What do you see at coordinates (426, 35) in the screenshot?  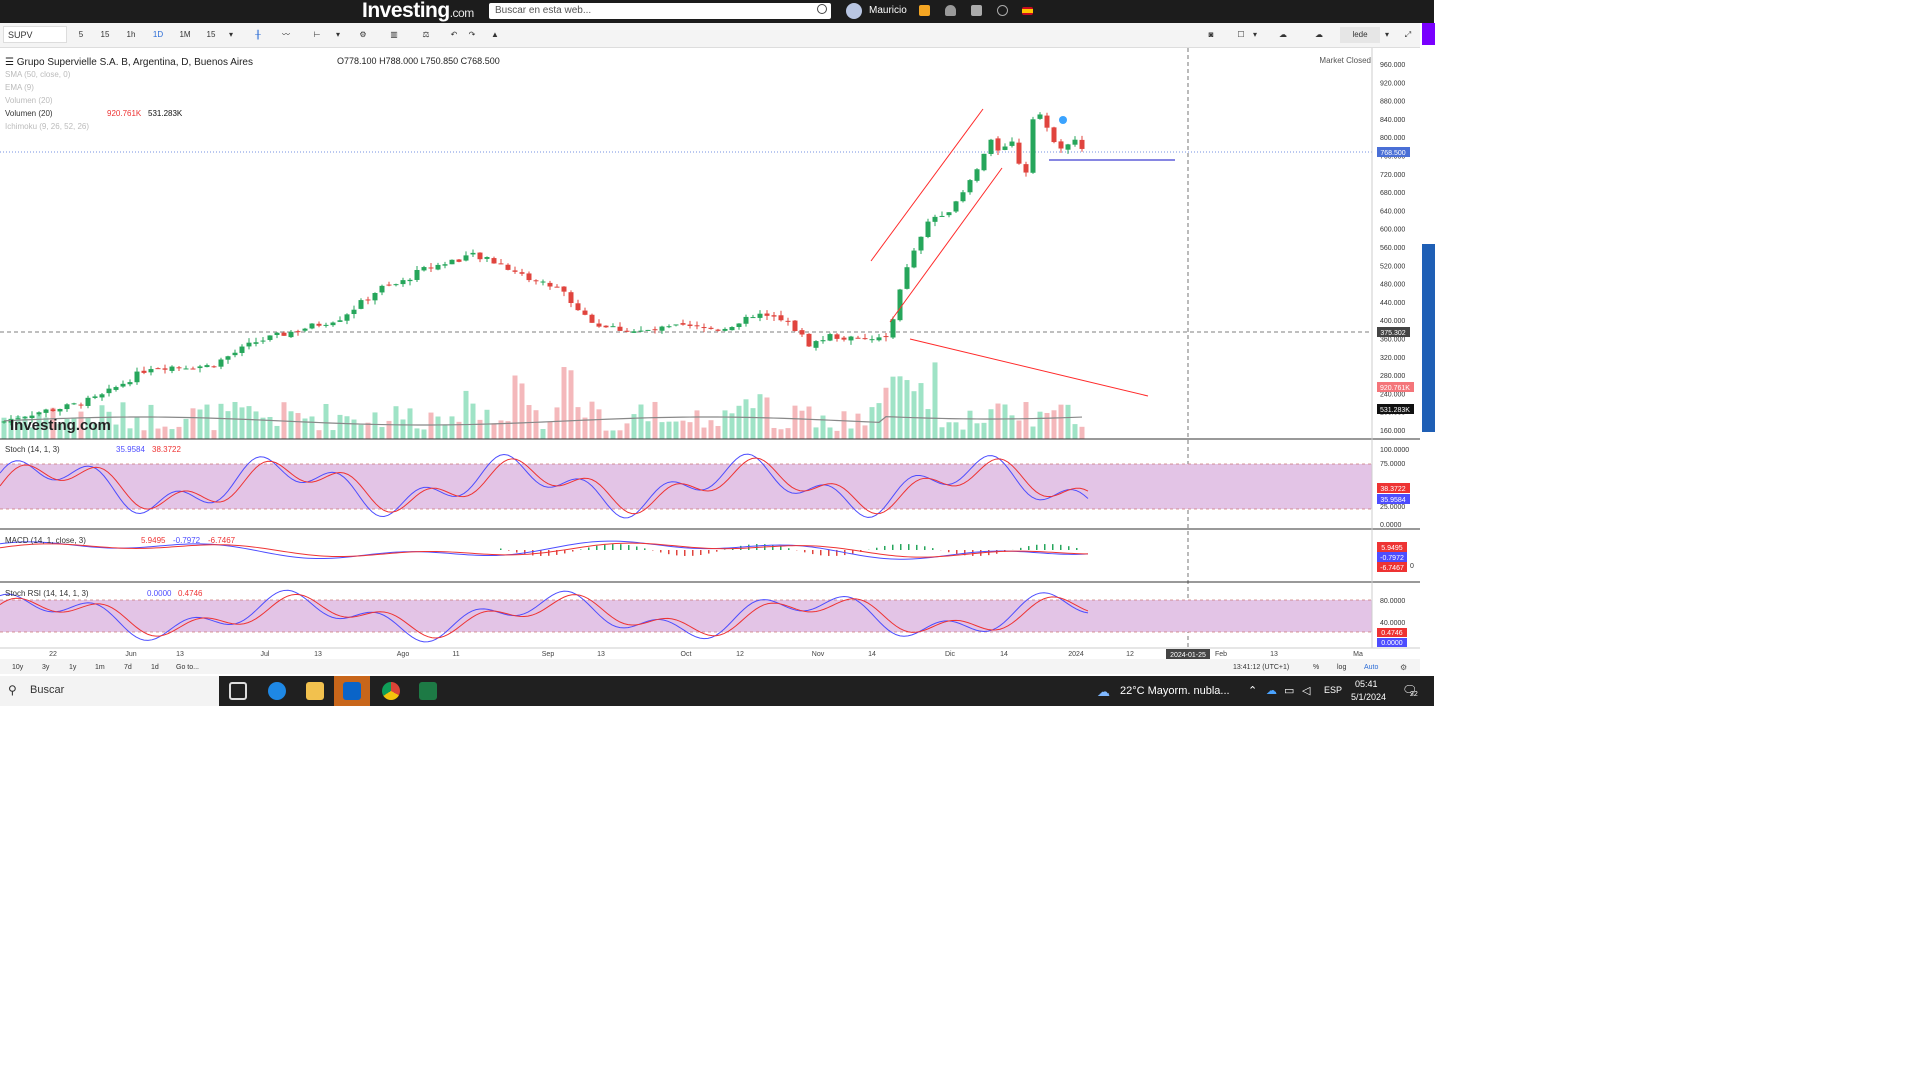 I see `scale-icon: ⚖` at bounding box center [426, 35].